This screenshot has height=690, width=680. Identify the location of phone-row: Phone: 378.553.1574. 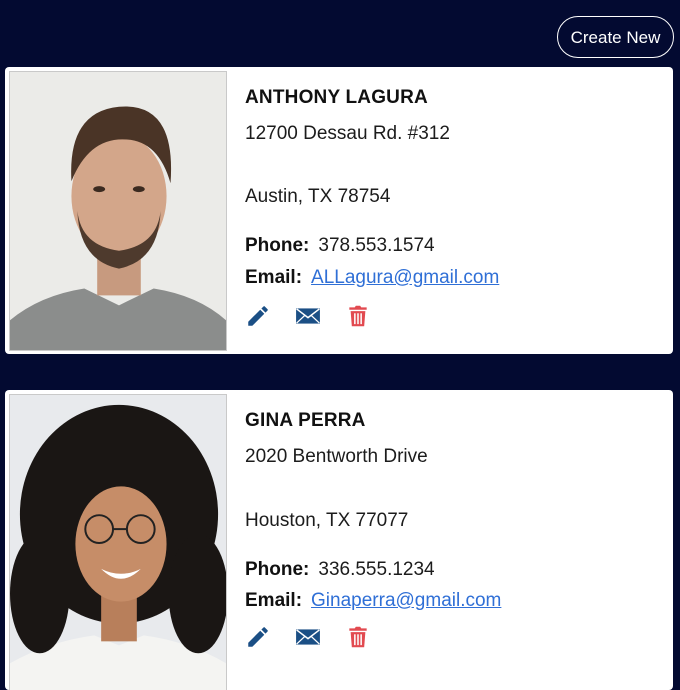
(340, 246).